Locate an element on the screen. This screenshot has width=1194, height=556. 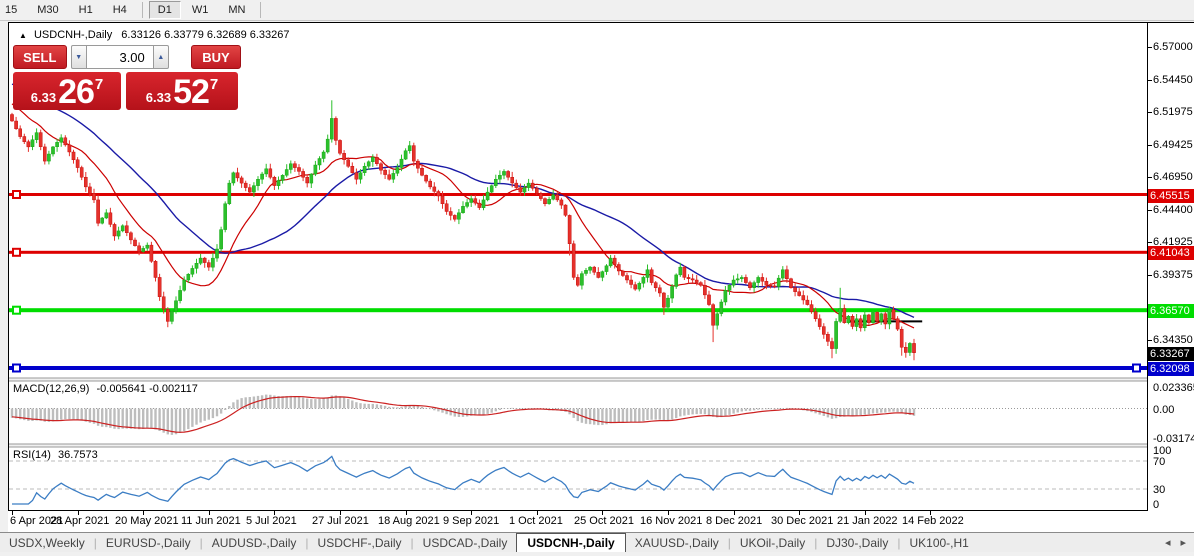
rsi-value: 36.7573 is located at coordinates (77, 455).